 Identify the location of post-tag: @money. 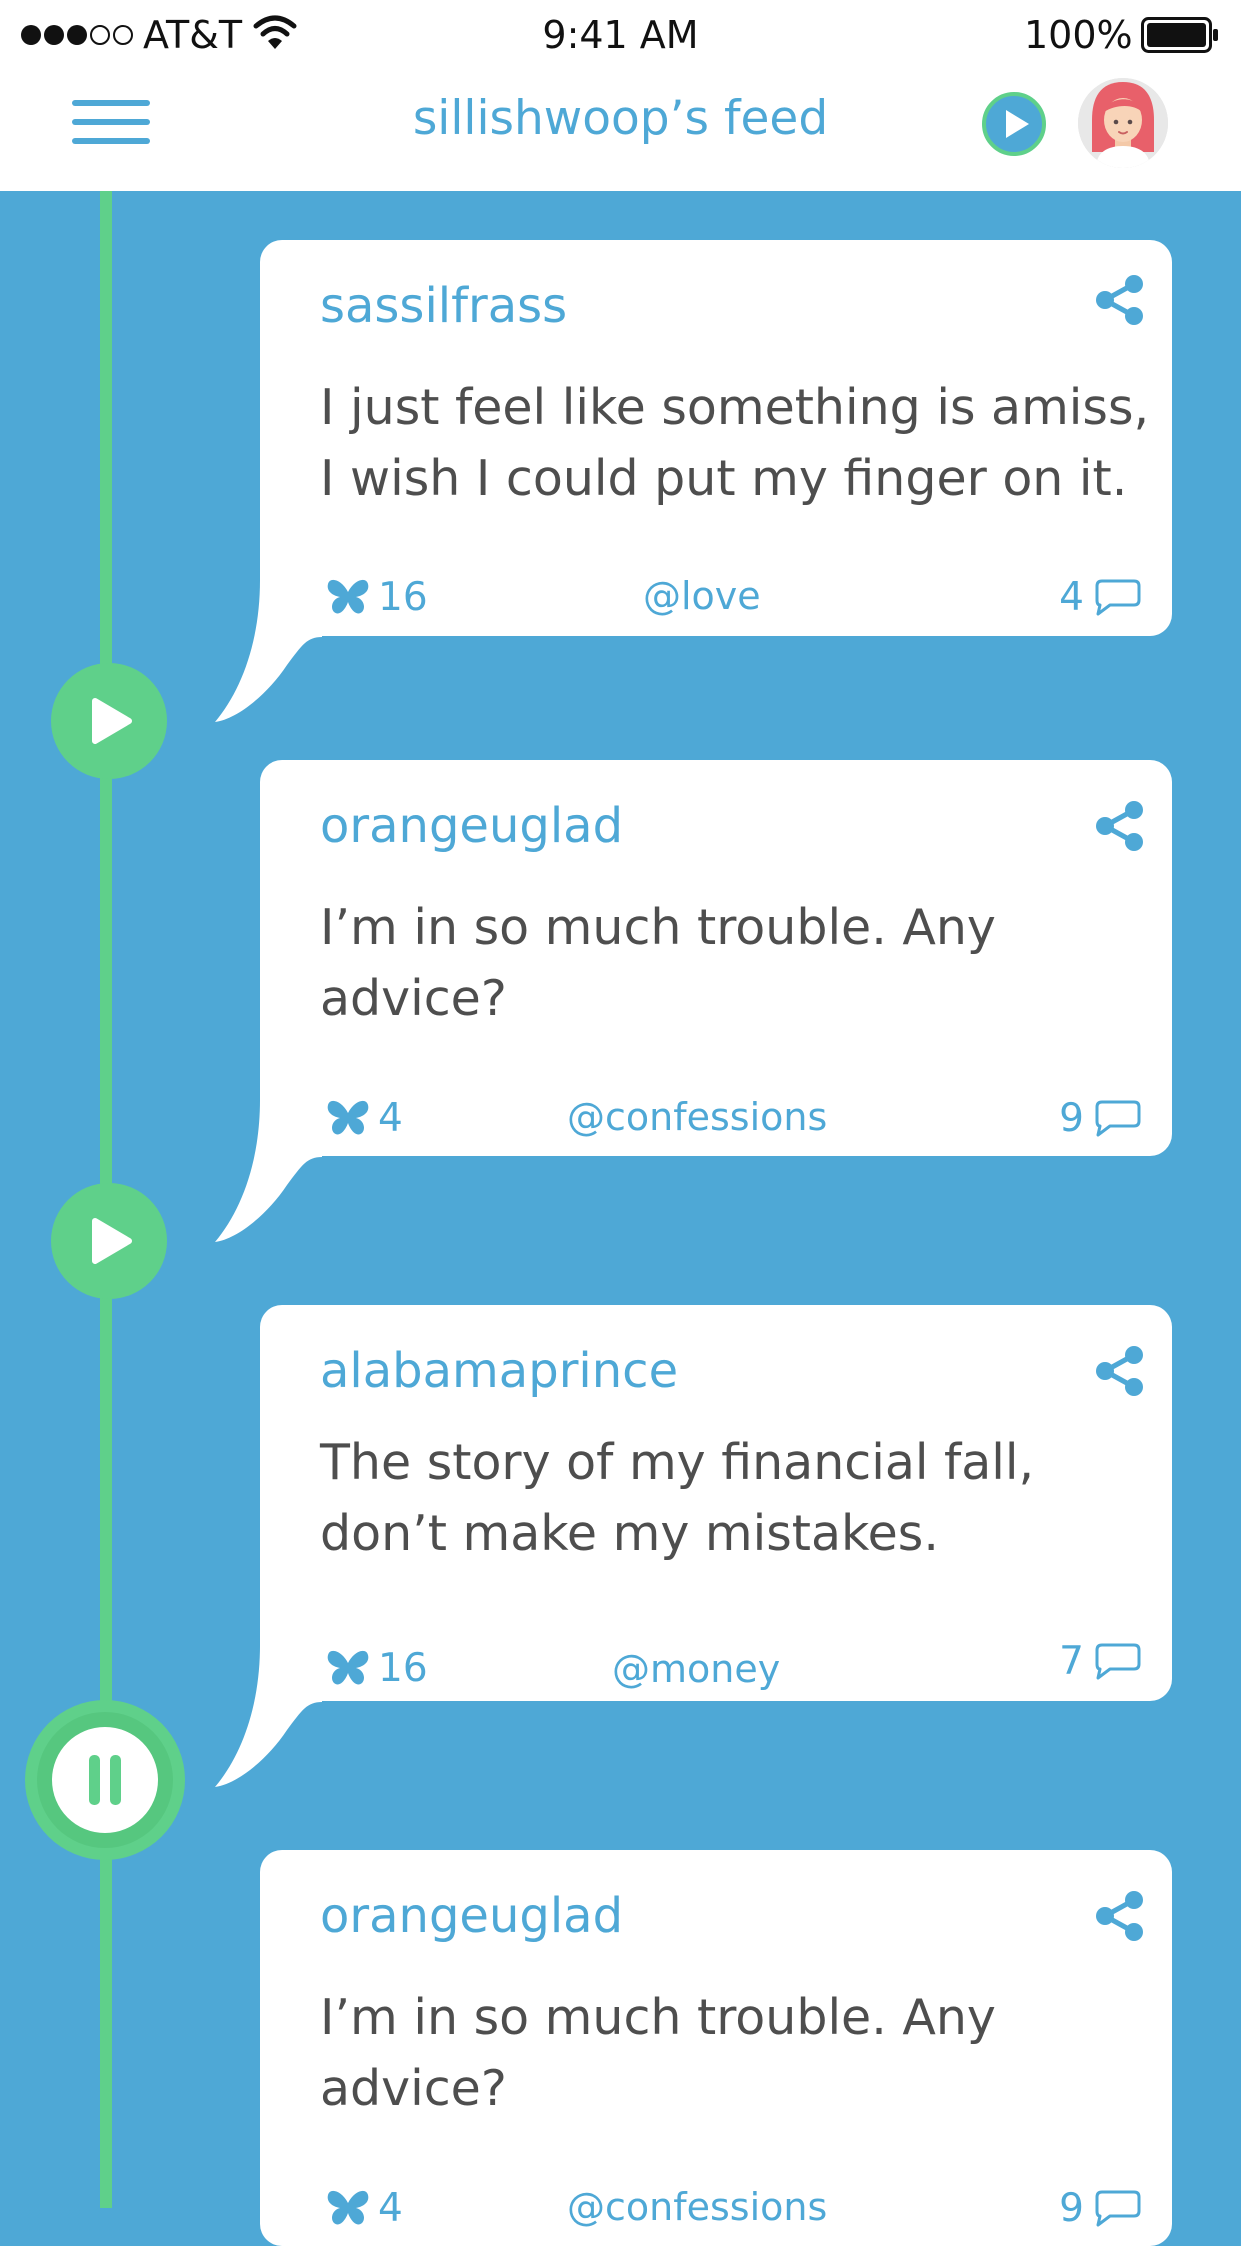
(696, 1669).